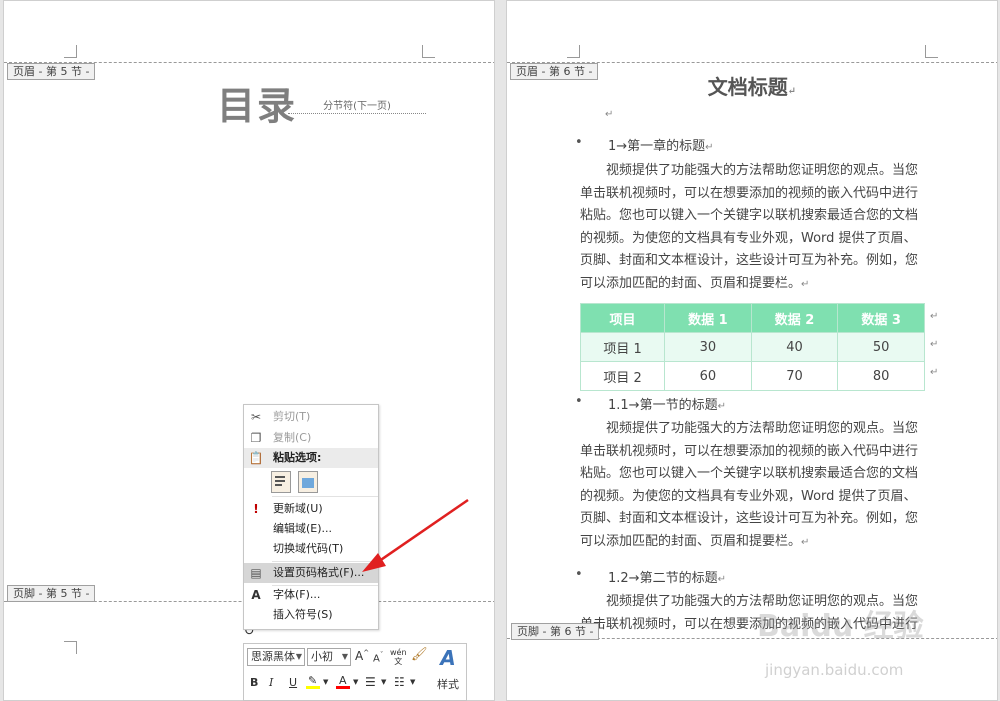 This screenshot has height=701, width=1000. Describe the element at coordinates (51, 71) in the screenshot. I see `header-section-tag: 页眉 - 第 5 节 -` at that location.